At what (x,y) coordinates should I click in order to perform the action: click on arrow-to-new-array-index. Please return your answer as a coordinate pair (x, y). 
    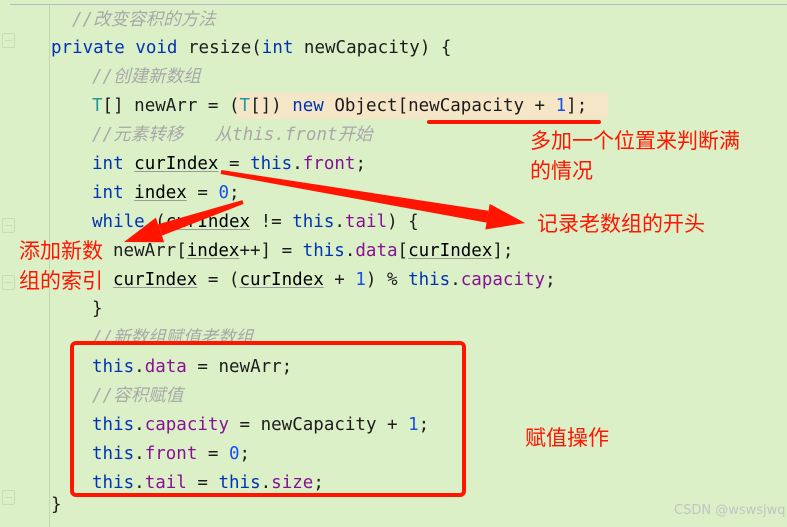
    Looking at the image, I should click on (184, 221).